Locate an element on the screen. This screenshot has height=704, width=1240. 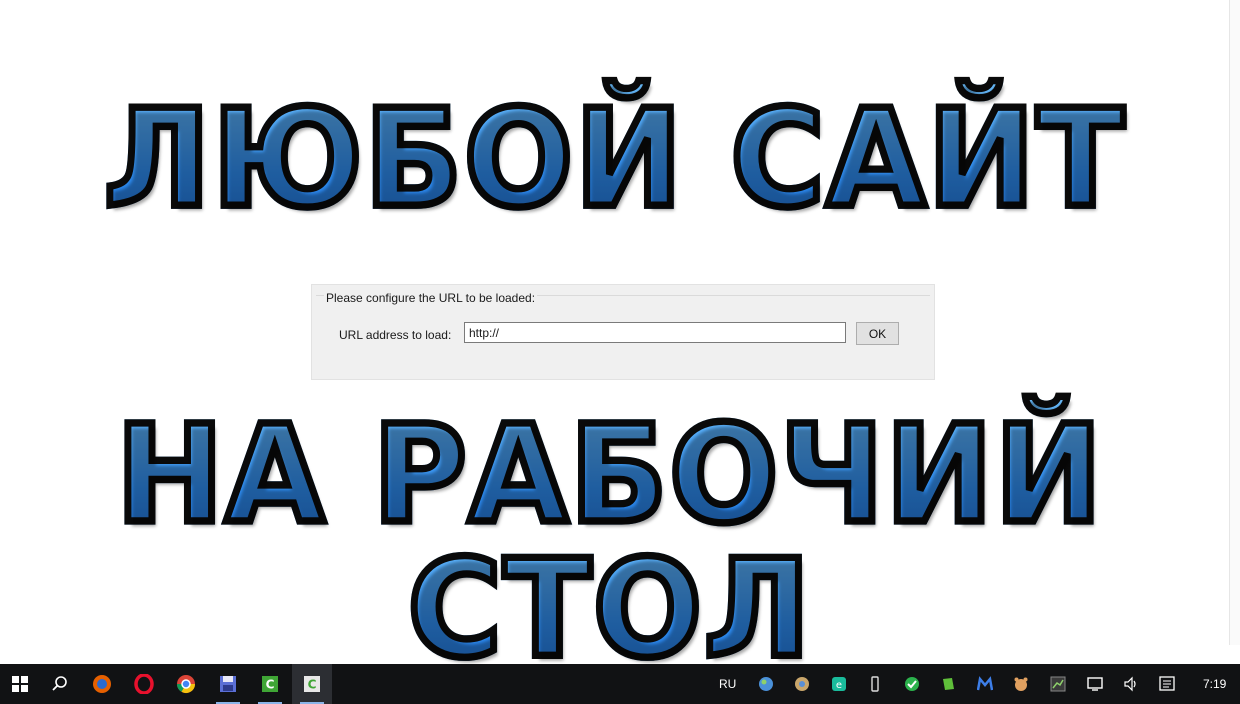
malwarebytes-icon is located at coordinates (985, 684).